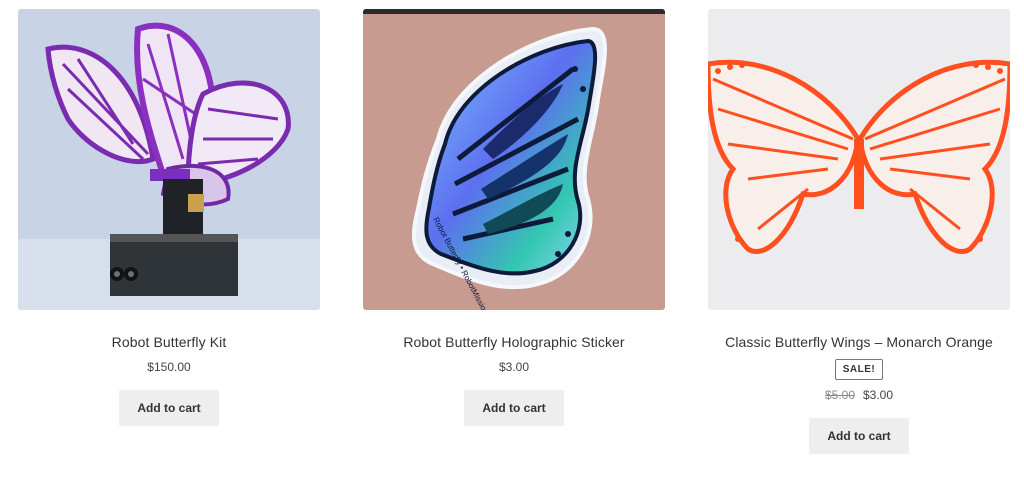 This screenshot has width=1024, height=477. What do you see at coordinates (169, 342) in the screenshot?
I see `product-title: Robot Butterfly Kit` at bounding box center [169, 342].